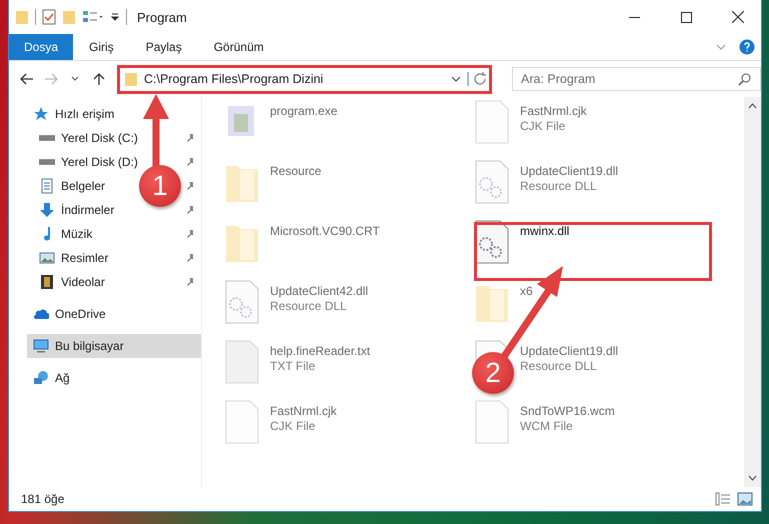  What do you see at coordinates (526, 291) in the screenshot?
I see `file-name: x6` at bounding box center [526, 291].